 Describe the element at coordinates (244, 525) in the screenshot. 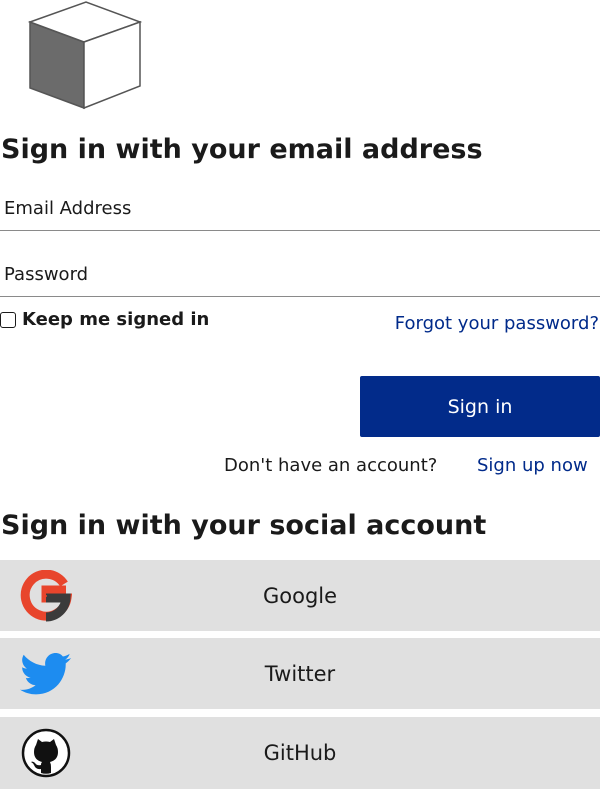

I see `social-signin-heading: Sign in with your social account` at that location.